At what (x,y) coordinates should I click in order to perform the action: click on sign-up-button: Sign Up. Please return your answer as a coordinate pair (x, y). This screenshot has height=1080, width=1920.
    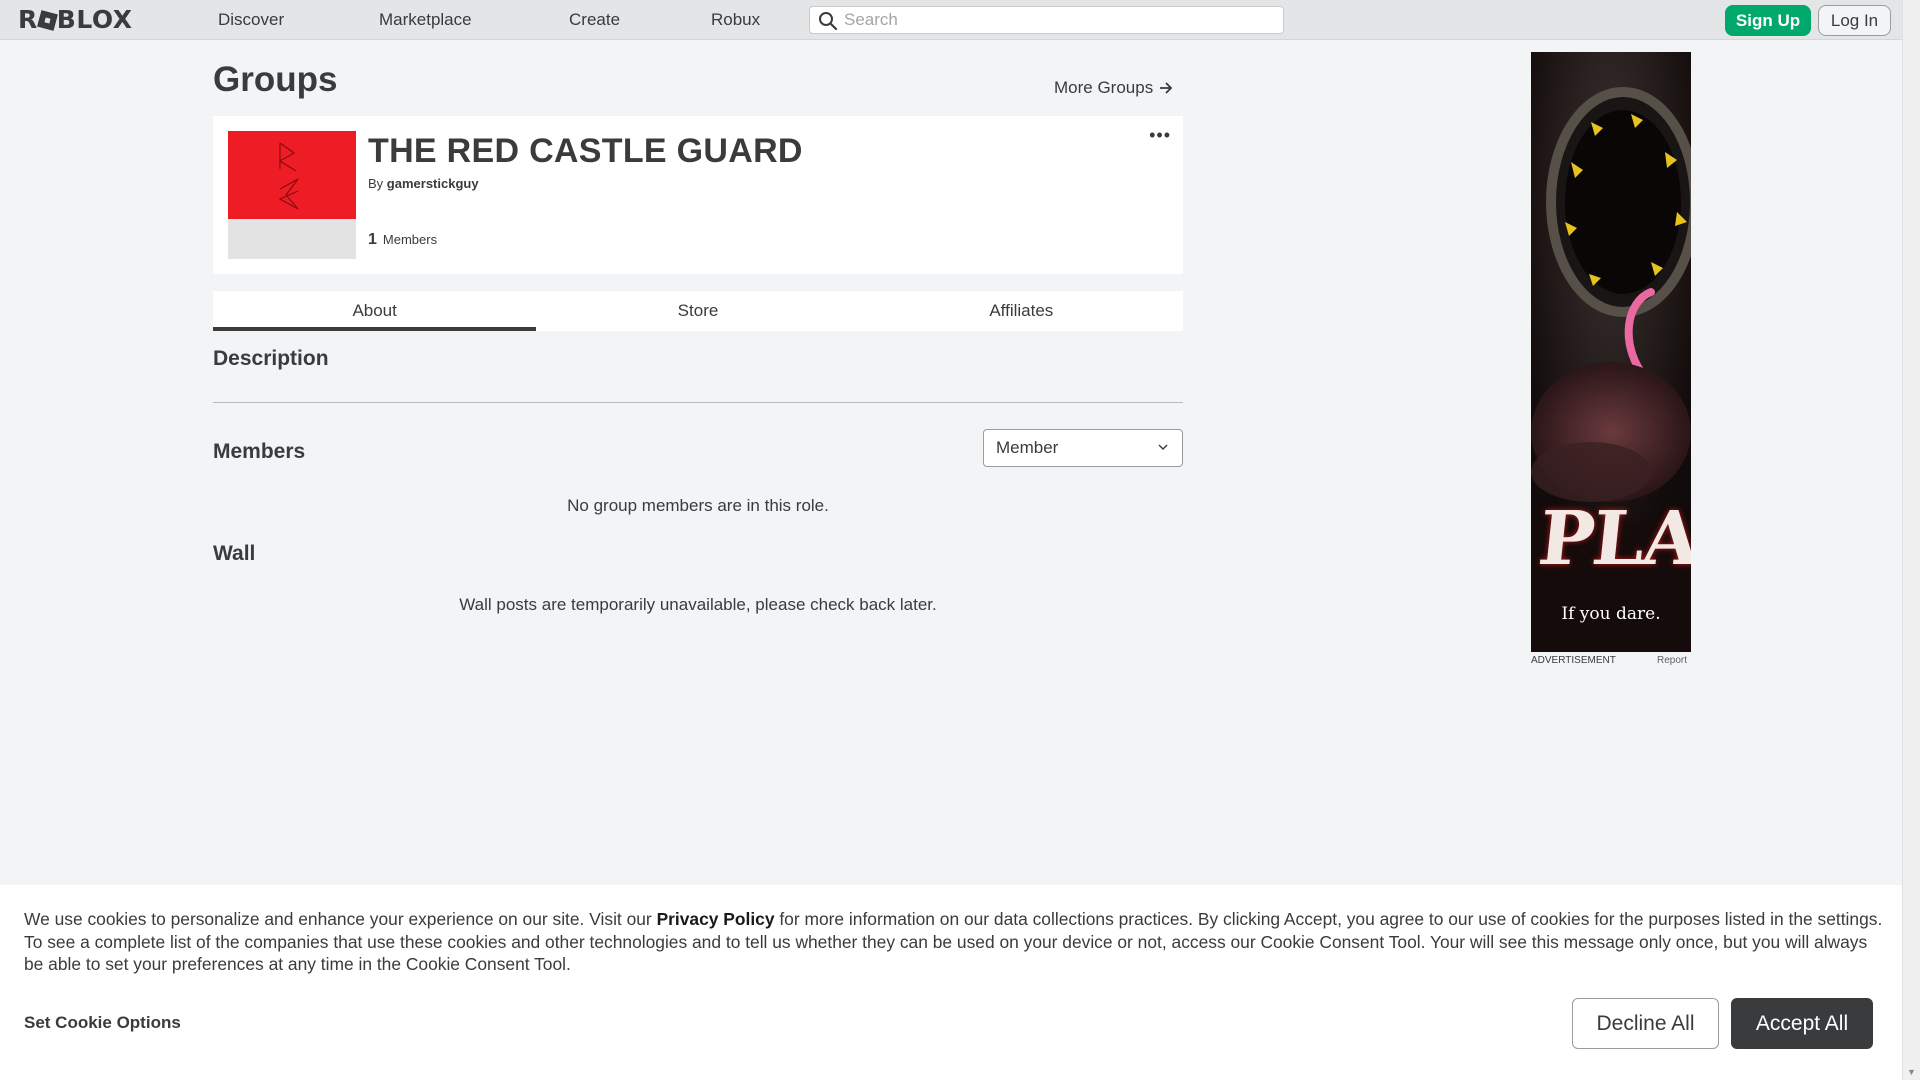
    Looking at the image, I should click on (1768, 20).